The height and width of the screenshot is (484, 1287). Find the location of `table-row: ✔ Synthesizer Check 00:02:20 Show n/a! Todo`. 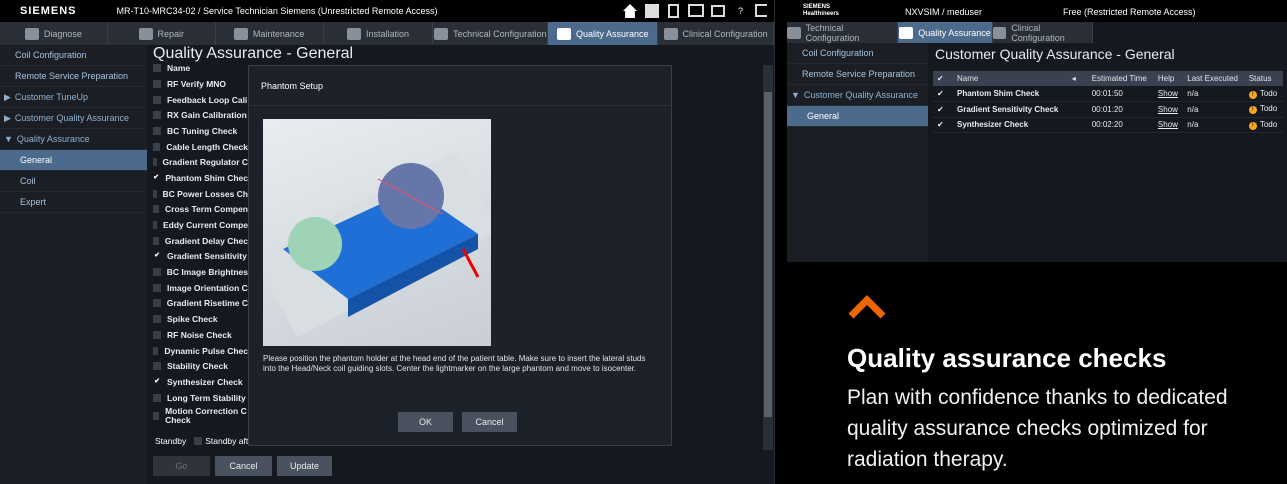

table-row: ✔ Synthesizer Check 00:02:20 Show n/a! Todo is located at coordinates (1108, 125).